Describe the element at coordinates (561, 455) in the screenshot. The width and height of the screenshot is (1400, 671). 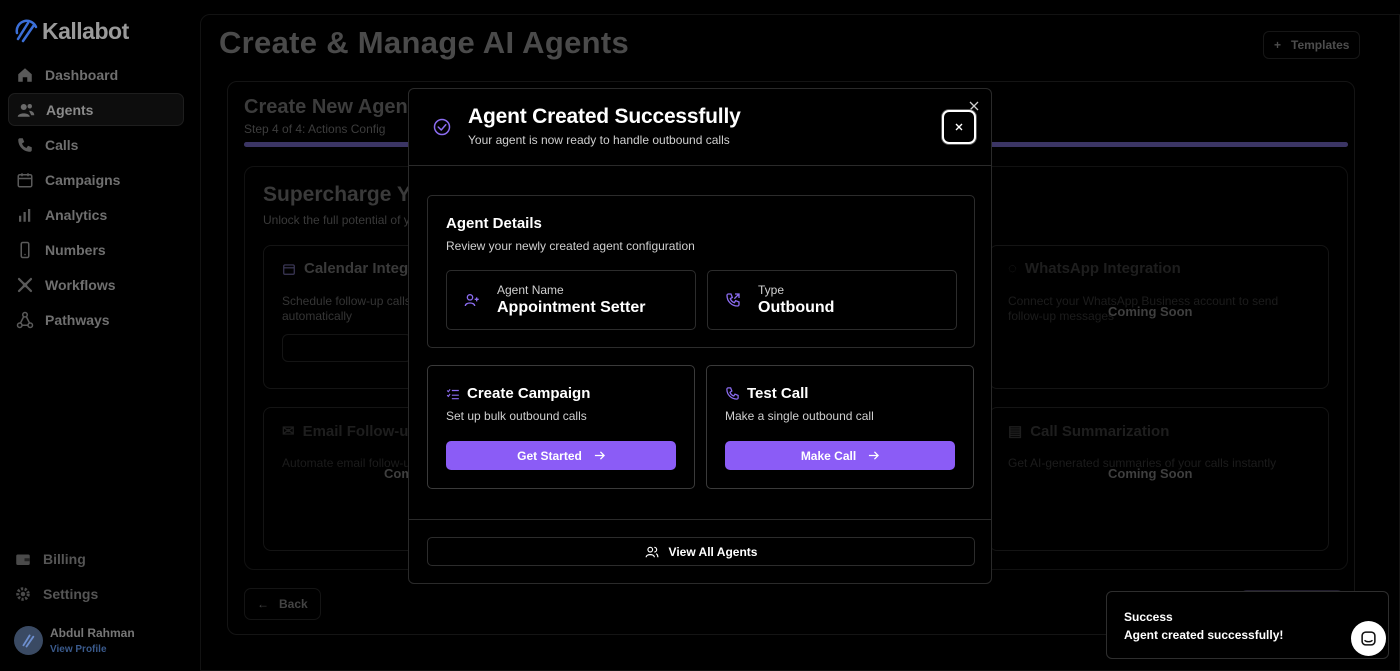
I see `get-started-button: Get Started` at that location.